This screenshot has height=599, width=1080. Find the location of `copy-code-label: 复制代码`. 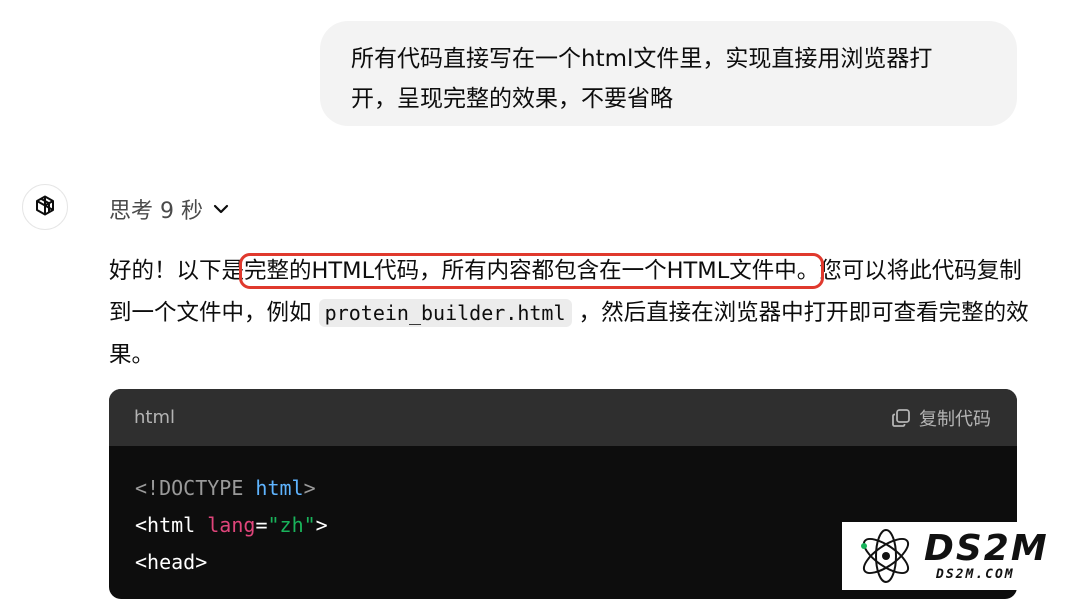

copy-code-label: 复制代码 is located at coordinates (955, 419).